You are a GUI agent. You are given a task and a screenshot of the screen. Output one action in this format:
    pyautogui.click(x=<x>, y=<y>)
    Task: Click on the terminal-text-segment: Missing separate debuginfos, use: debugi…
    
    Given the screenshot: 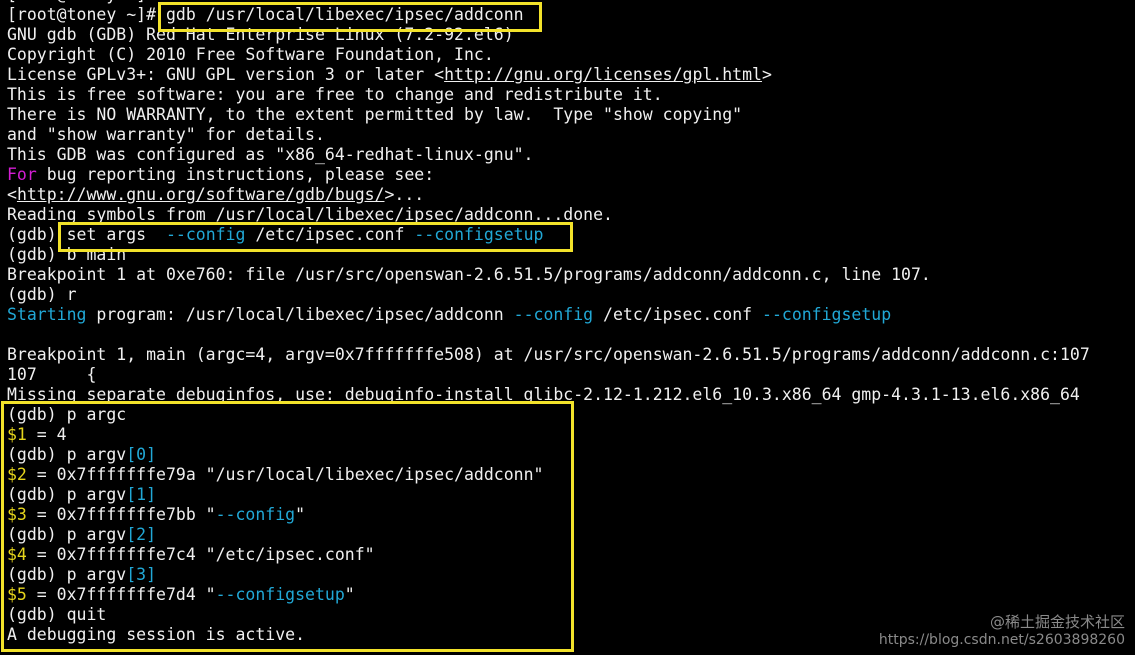 What is the action you would take?
    pyautogui.click(x=543, y=394)
    